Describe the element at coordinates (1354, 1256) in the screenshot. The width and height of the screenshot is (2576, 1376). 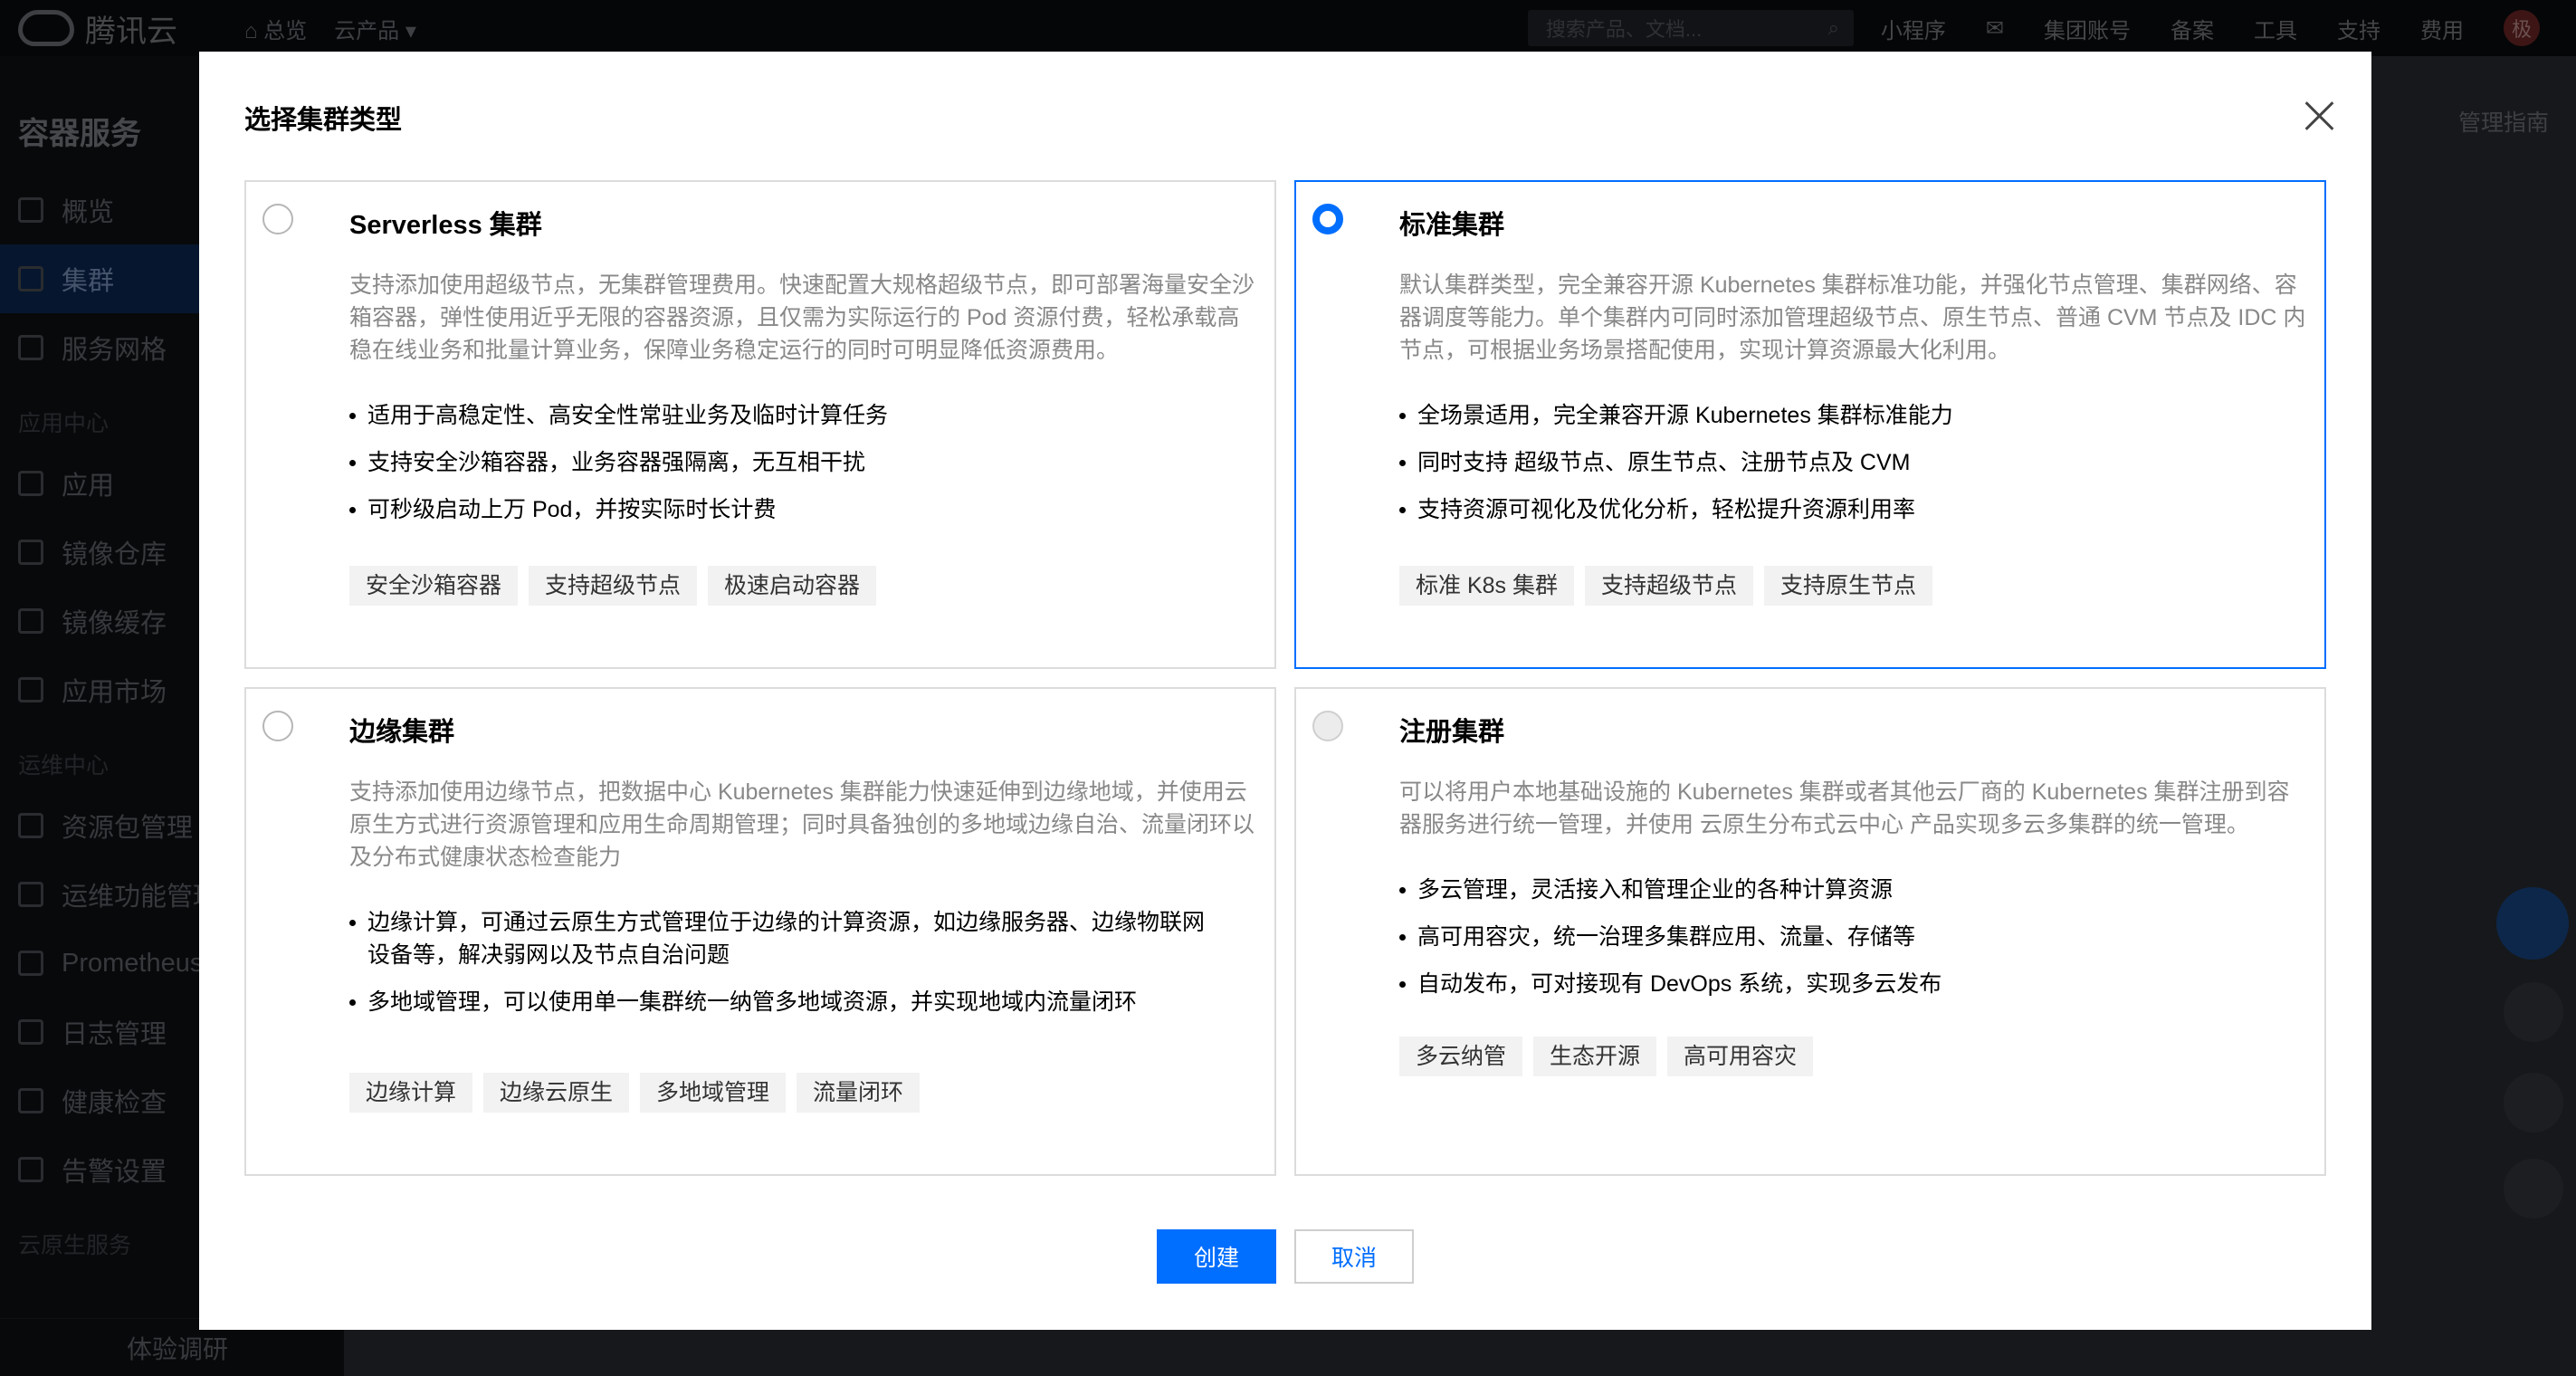
I see `cancel-button: 取消` at that location.